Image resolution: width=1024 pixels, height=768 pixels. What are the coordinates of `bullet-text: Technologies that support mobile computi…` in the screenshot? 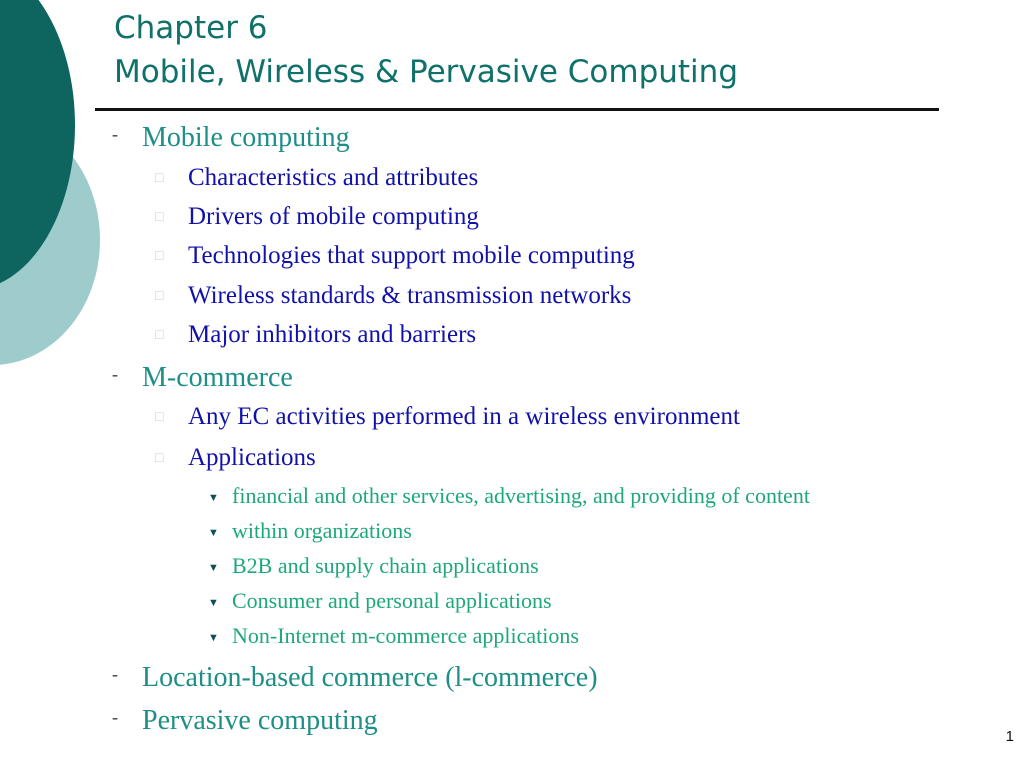 It's located at (411, 255).